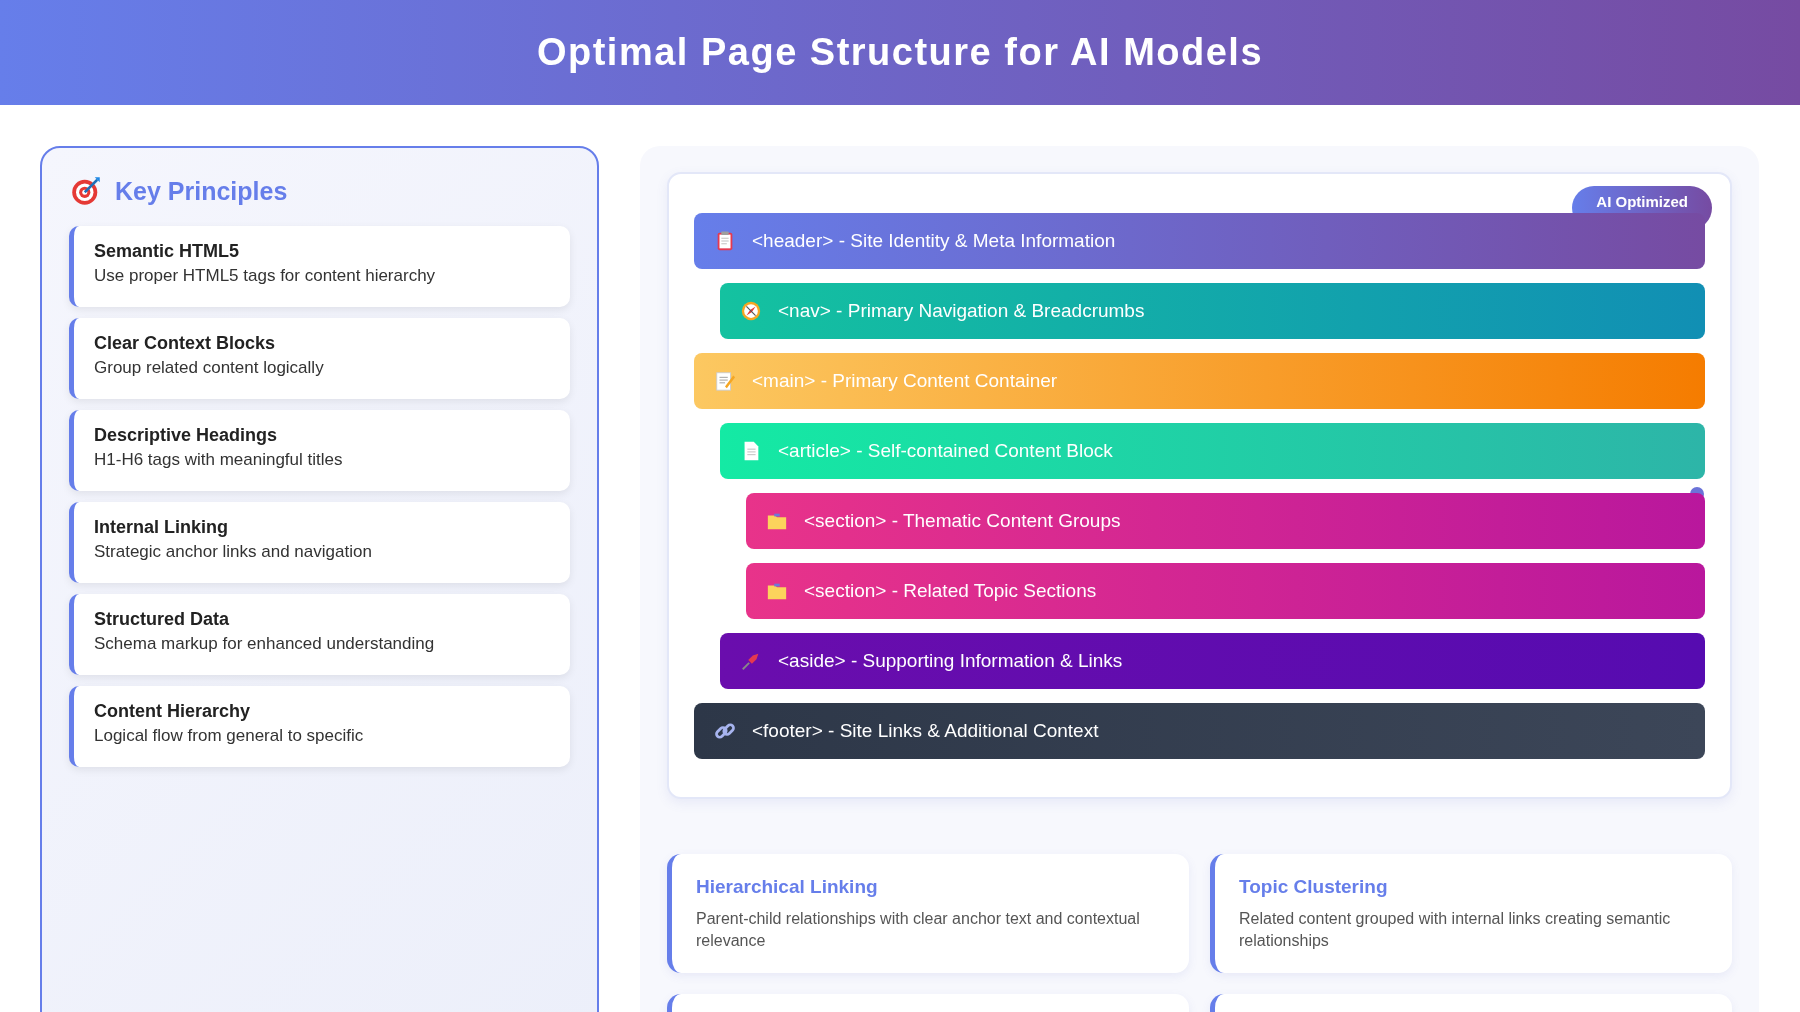 The image size is (1800, 1012). Describe the element at coordinates (86, 191) in the screenshot. I see `target-icon` at that location.